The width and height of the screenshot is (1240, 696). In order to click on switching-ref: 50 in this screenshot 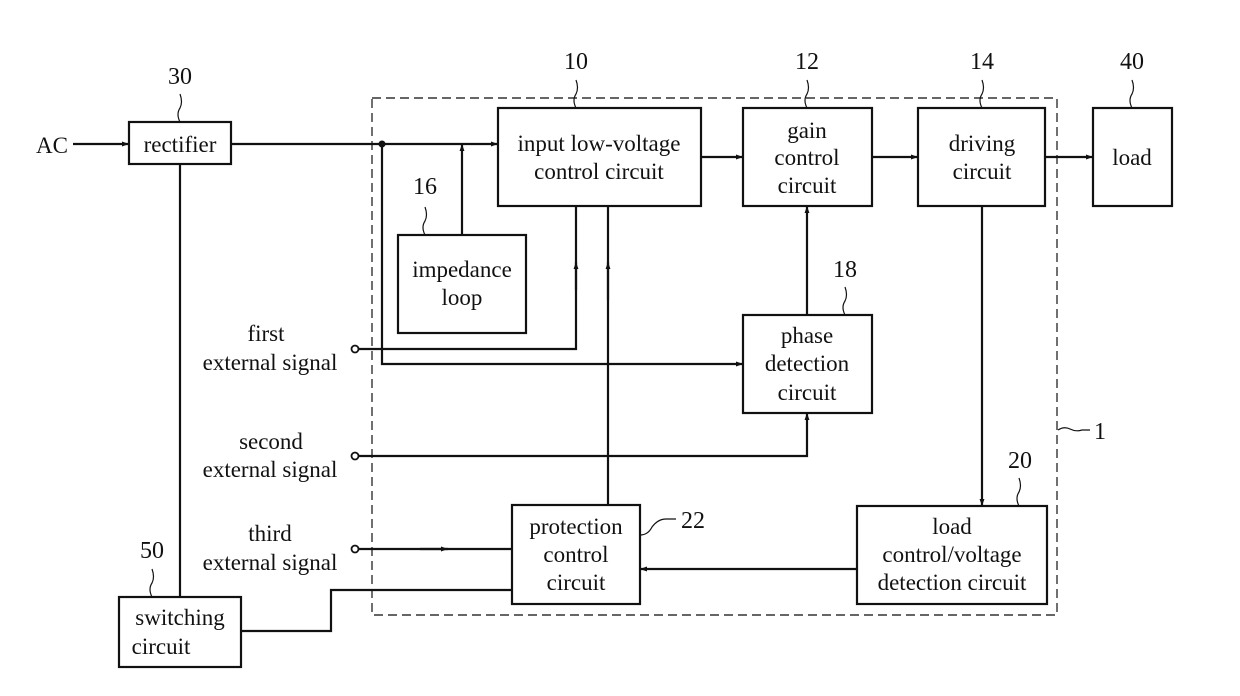, I will do `click(152, 551)`.